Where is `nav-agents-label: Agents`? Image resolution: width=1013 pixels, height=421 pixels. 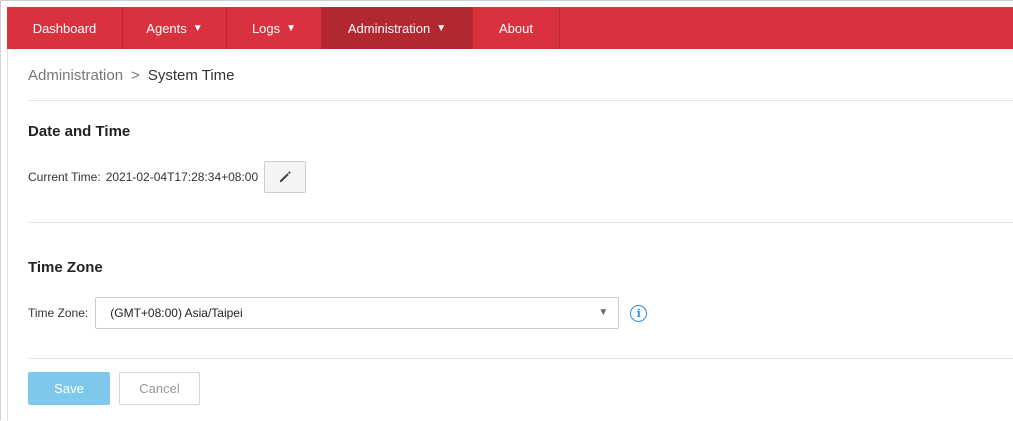 nav-agents-label: Agents is located at coordinates (166, 28).